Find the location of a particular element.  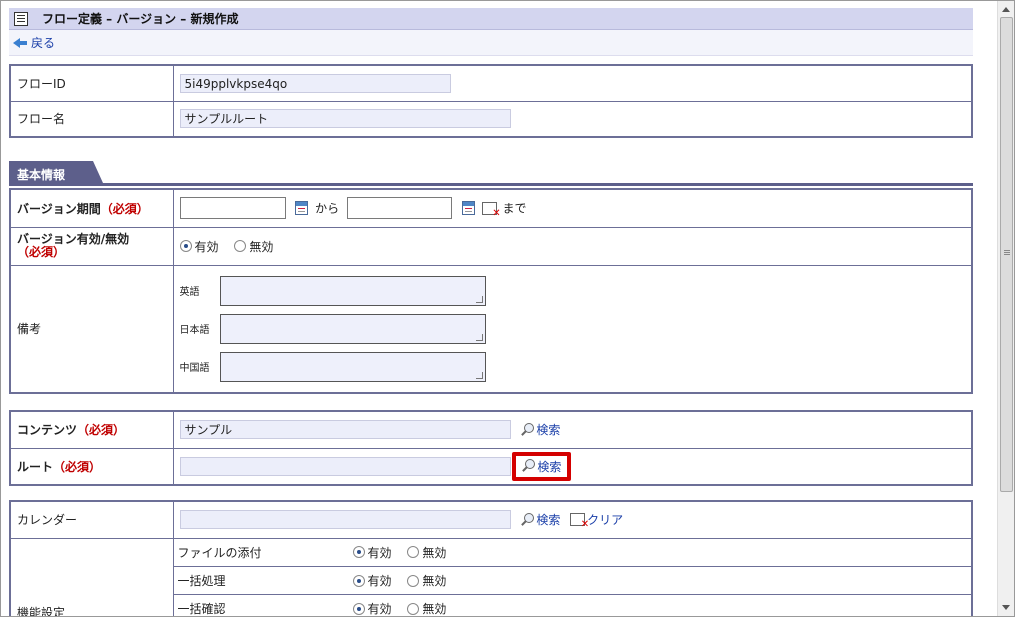

version-period-label-cell: バージョン期間（必須） is located at coordinates (91, 208).